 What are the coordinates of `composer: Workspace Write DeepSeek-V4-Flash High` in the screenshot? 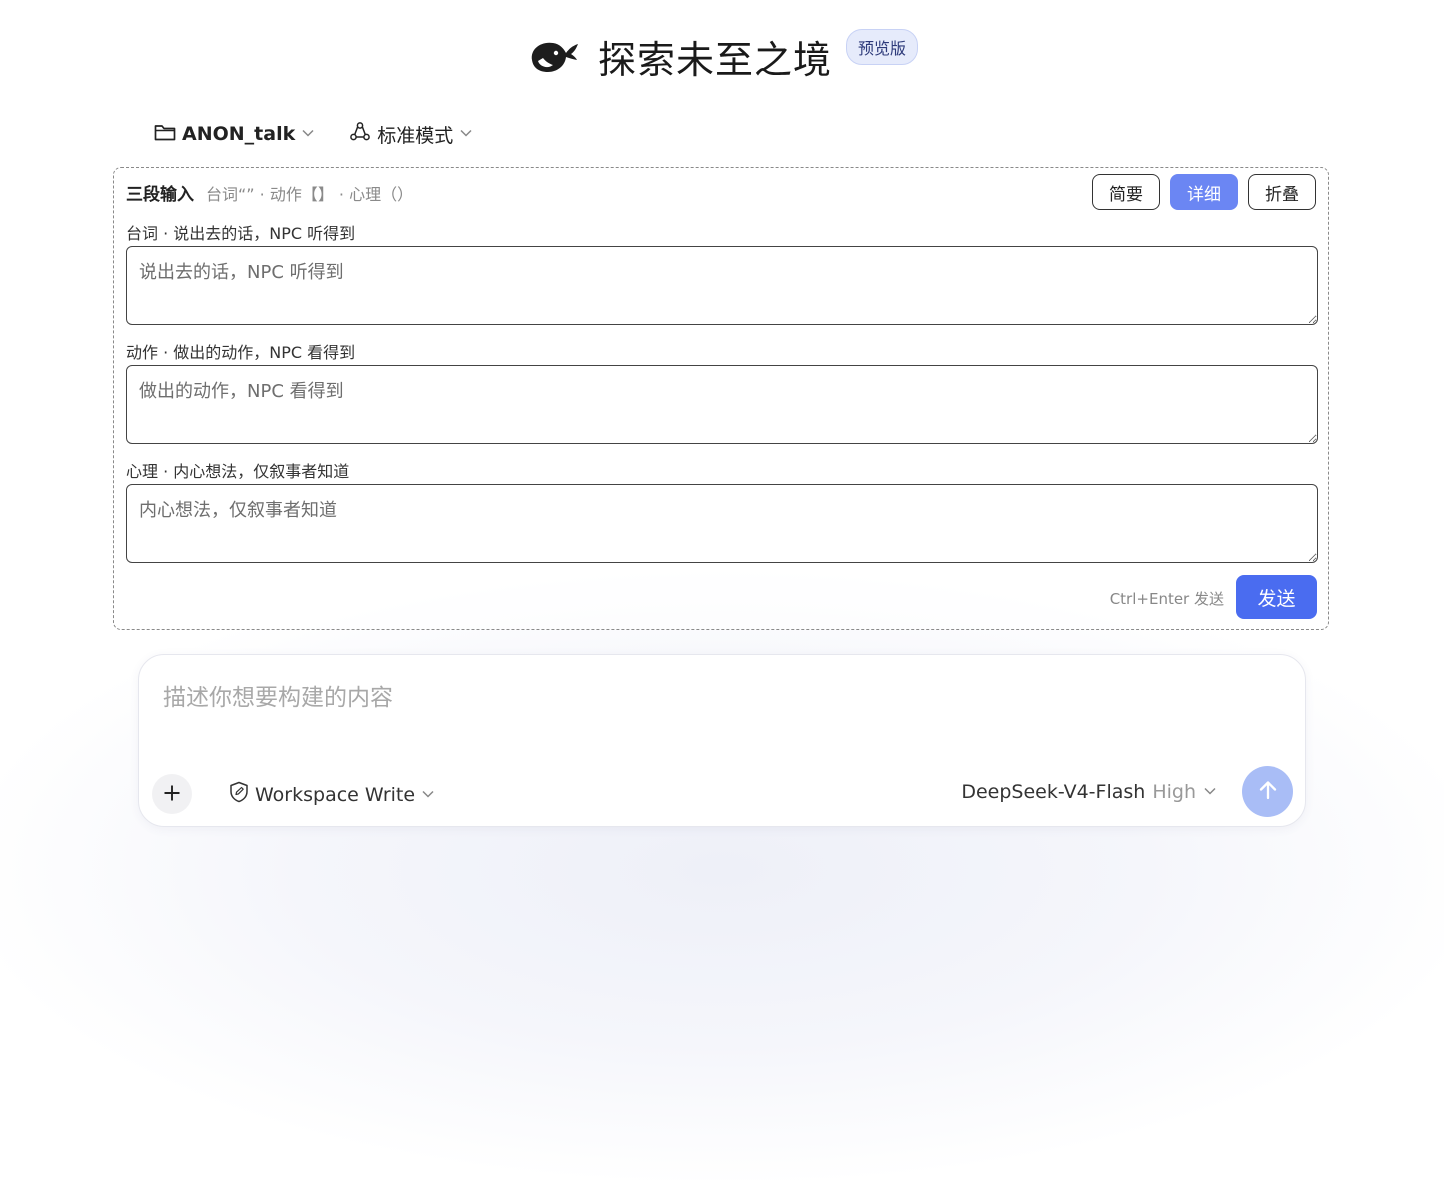 It's located at (722, 740).